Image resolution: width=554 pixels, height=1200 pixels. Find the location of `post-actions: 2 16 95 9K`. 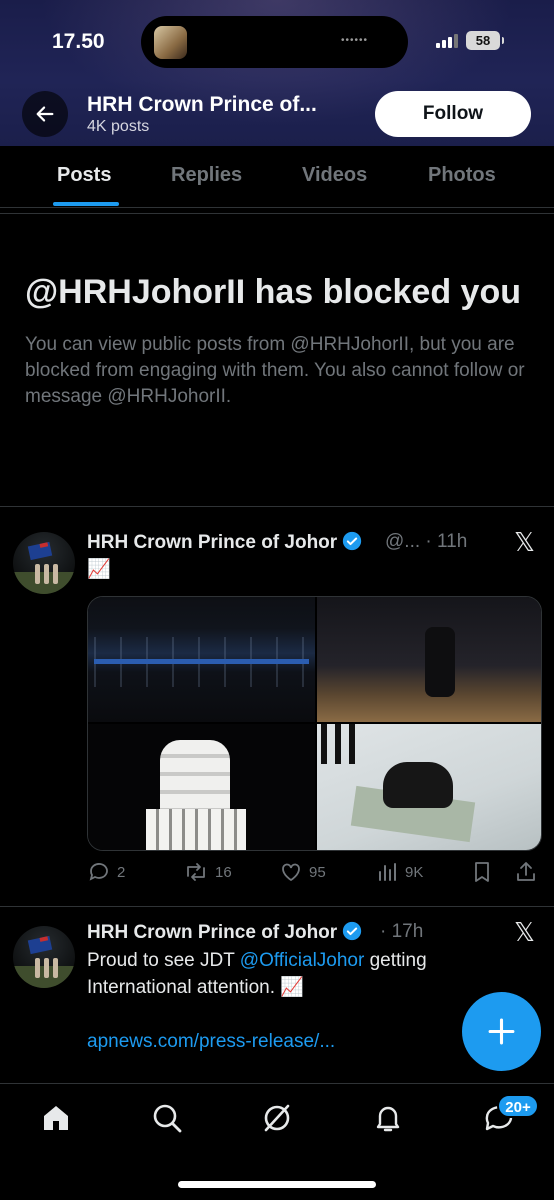

post-actions: 2 16 95 9K is located at coordinates (314, 875).